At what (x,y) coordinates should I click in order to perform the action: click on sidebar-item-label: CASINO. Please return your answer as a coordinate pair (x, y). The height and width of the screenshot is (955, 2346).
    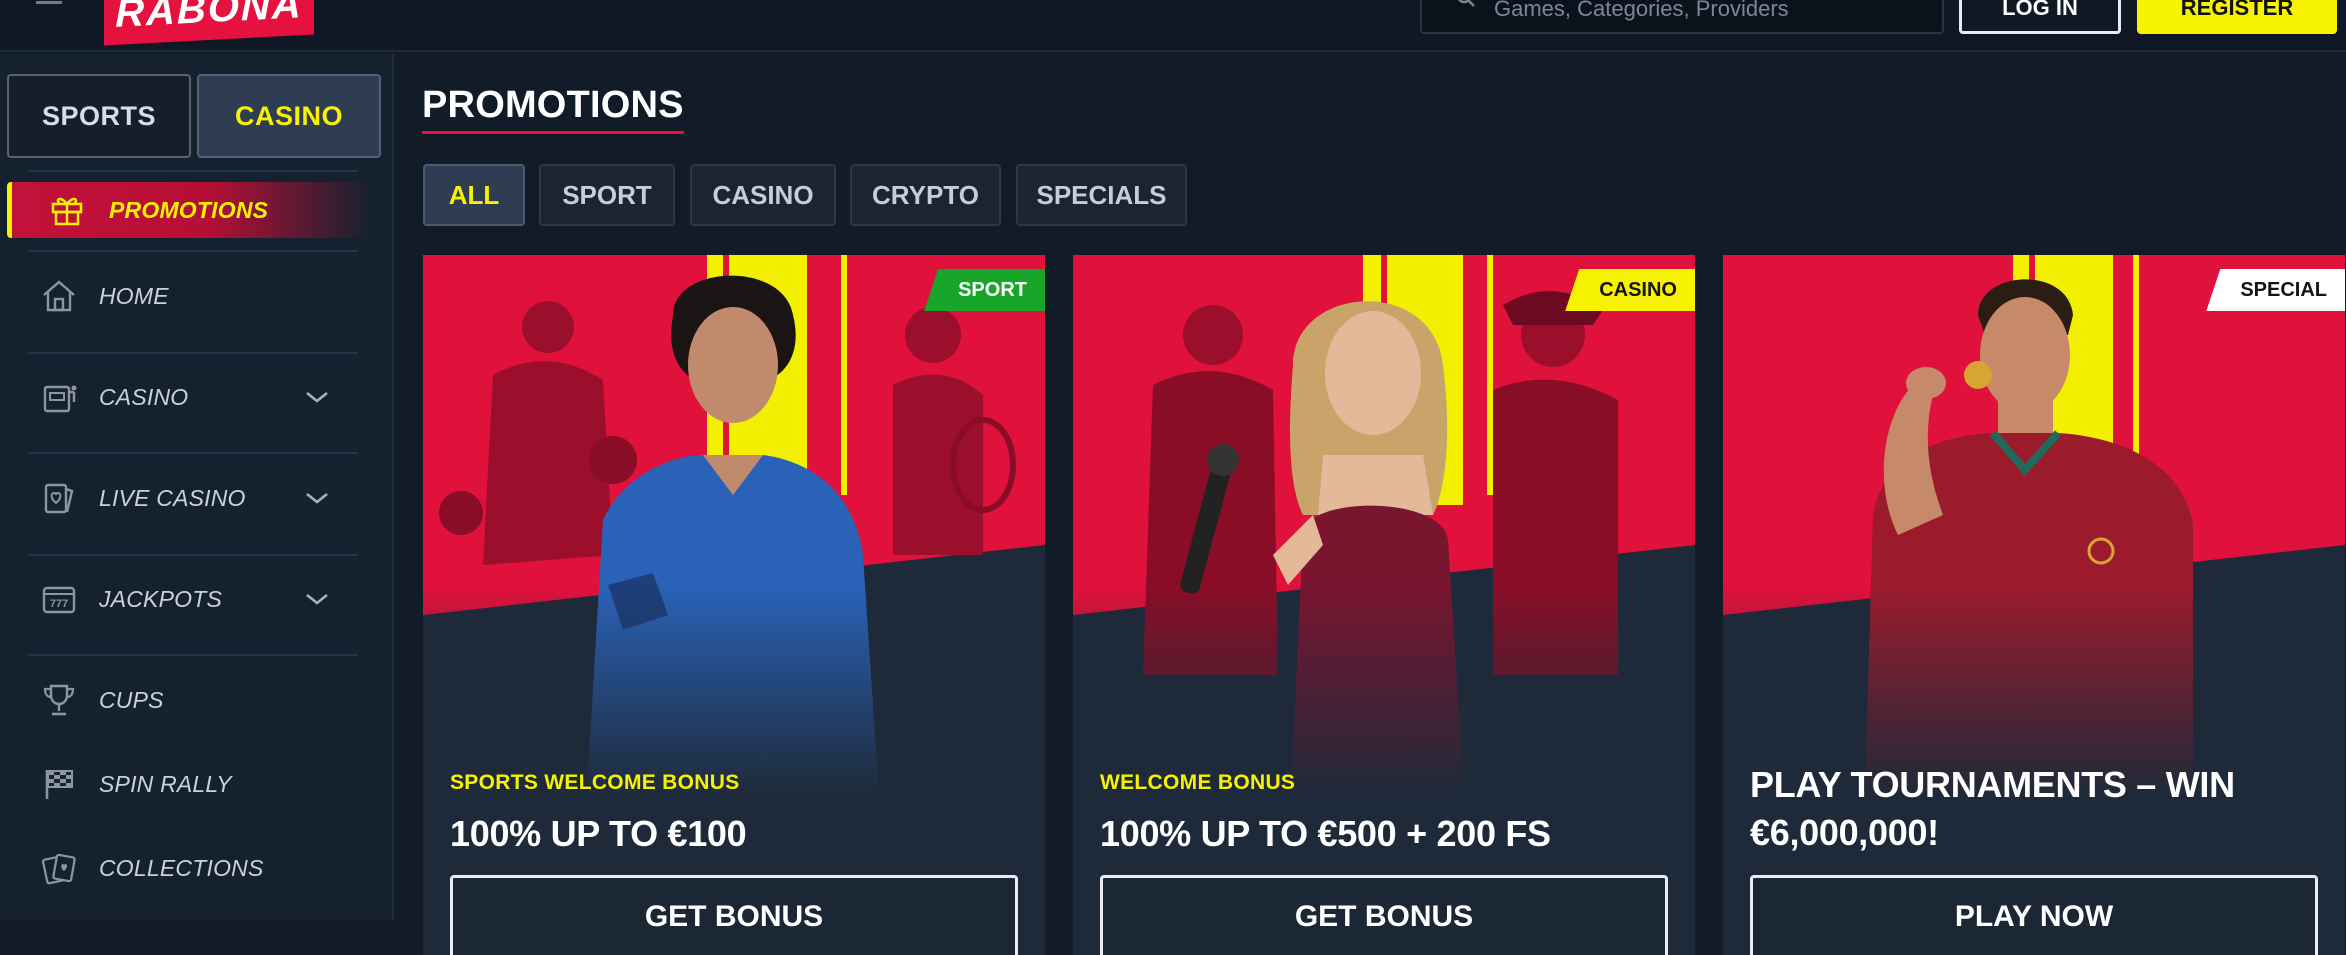
    Looking at the image, I should click on (144, 396).